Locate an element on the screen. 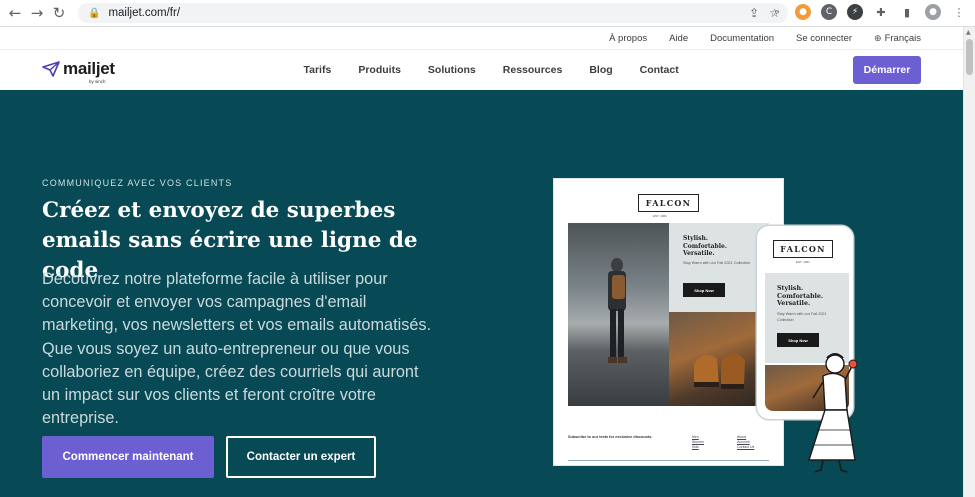 This screenshot has width=975, height=497. illustration-figure is located at coordinates (833, 413).